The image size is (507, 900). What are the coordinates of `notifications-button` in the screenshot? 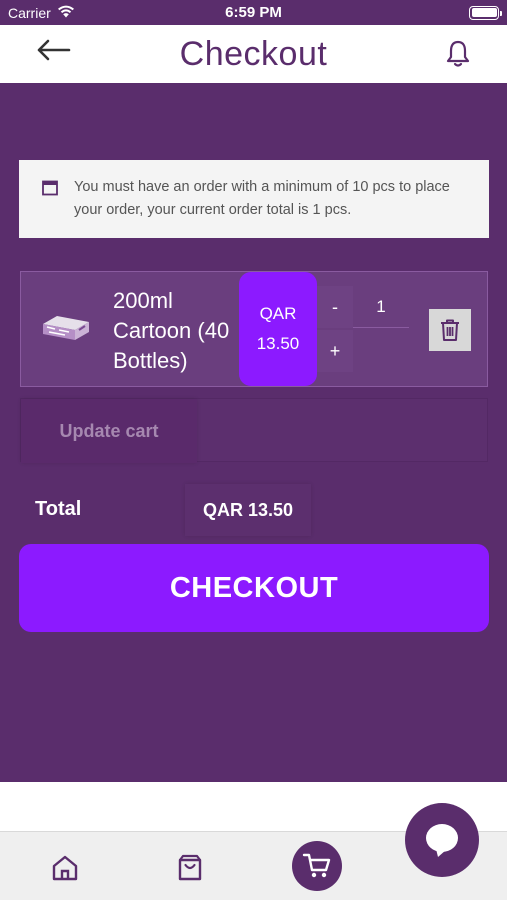 It's located at (458, 54).